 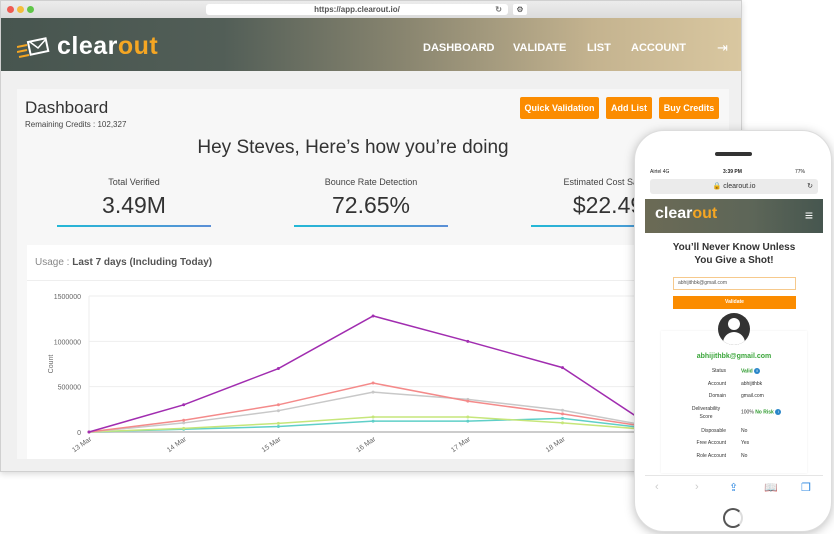 What do you see at coordinates (674, 213) in the screenshot?
I see `logo-text-clear: clear` at bounding box center [674, 213].